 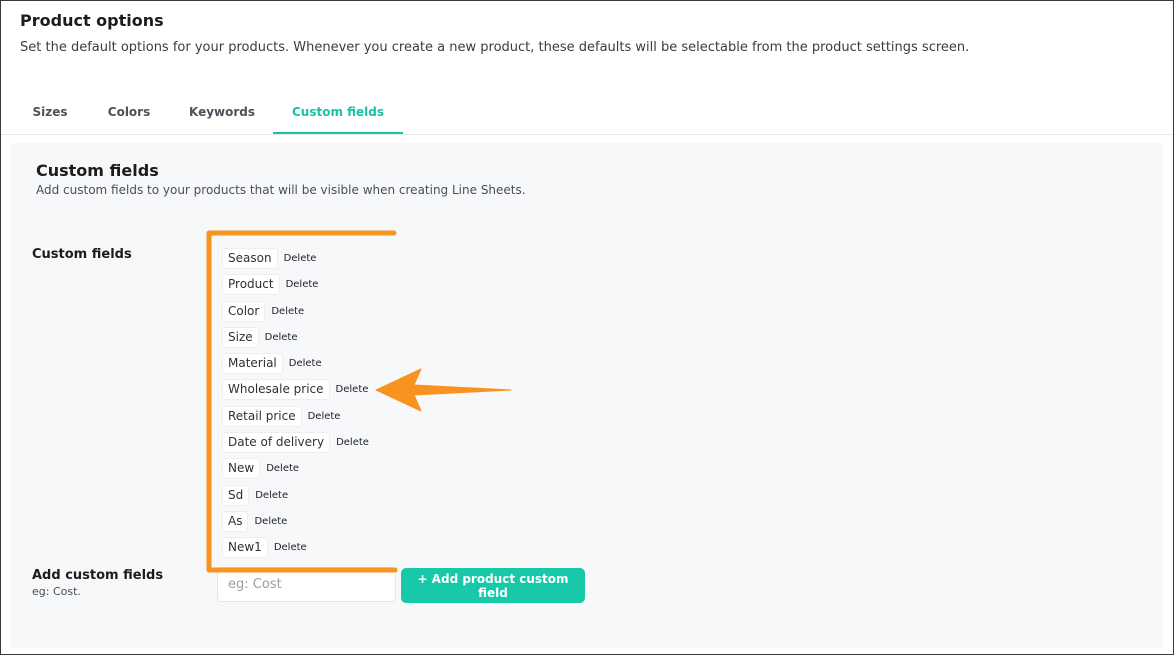 What do you see at coordinates (245, 547) in the screenshot?
I see `custom-field-chip: New1` at bounding box center [245, 547].